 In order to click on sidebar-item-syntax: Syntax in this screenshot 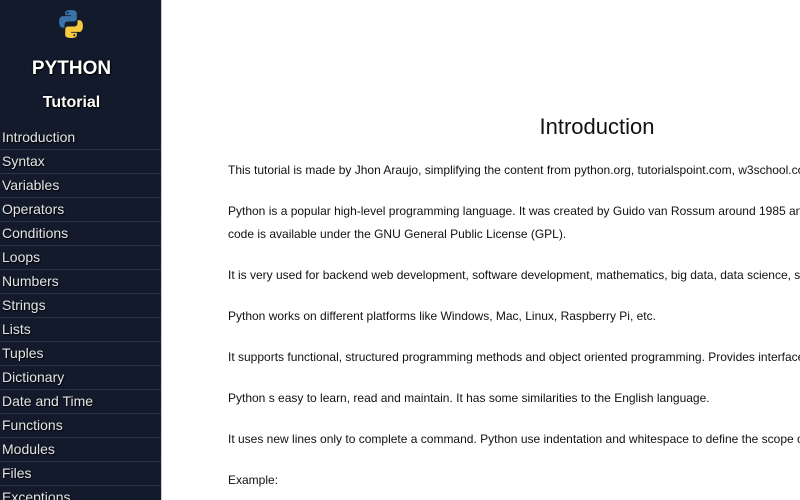, I will do `click(80, 162)`.